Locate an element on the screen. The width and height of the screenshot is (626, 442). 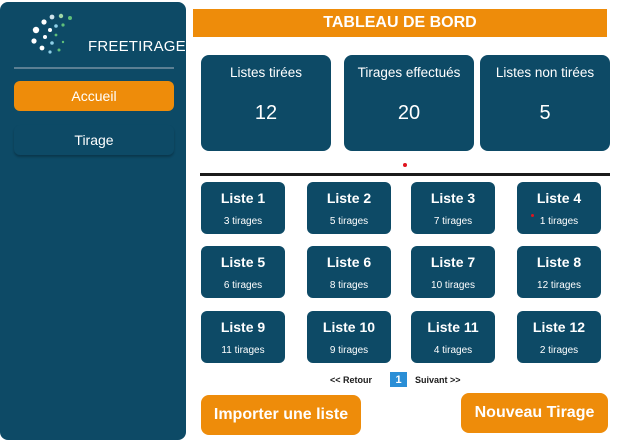
sidebar-item-label: Accueil is located at coordinates (94, 96).